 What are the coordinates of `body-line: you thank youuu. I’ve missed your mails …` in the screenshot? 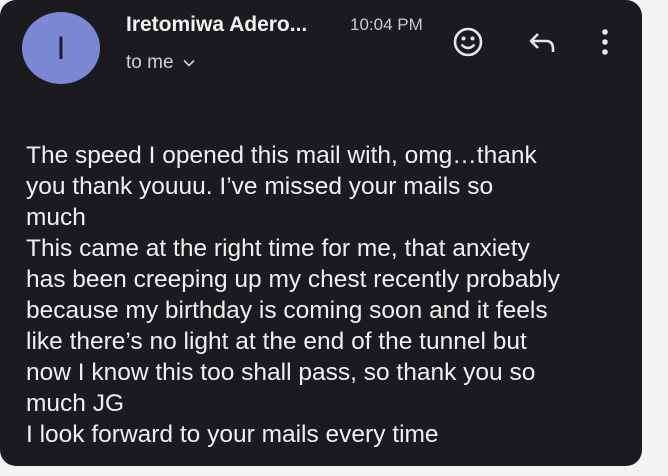 It's located at (260, 186).